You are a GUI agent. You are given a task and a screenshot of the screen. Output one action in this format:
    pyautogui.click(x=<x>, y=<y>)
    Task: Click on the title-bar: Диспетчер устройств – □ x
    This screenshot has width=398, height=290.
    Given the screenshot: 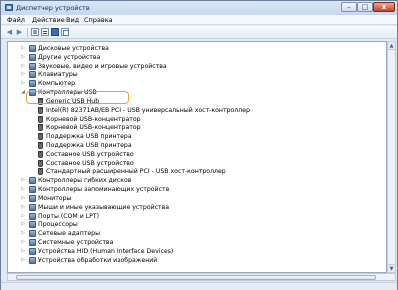 What is the action you would take?
    pyautogui.click(x=199, y=8)
    